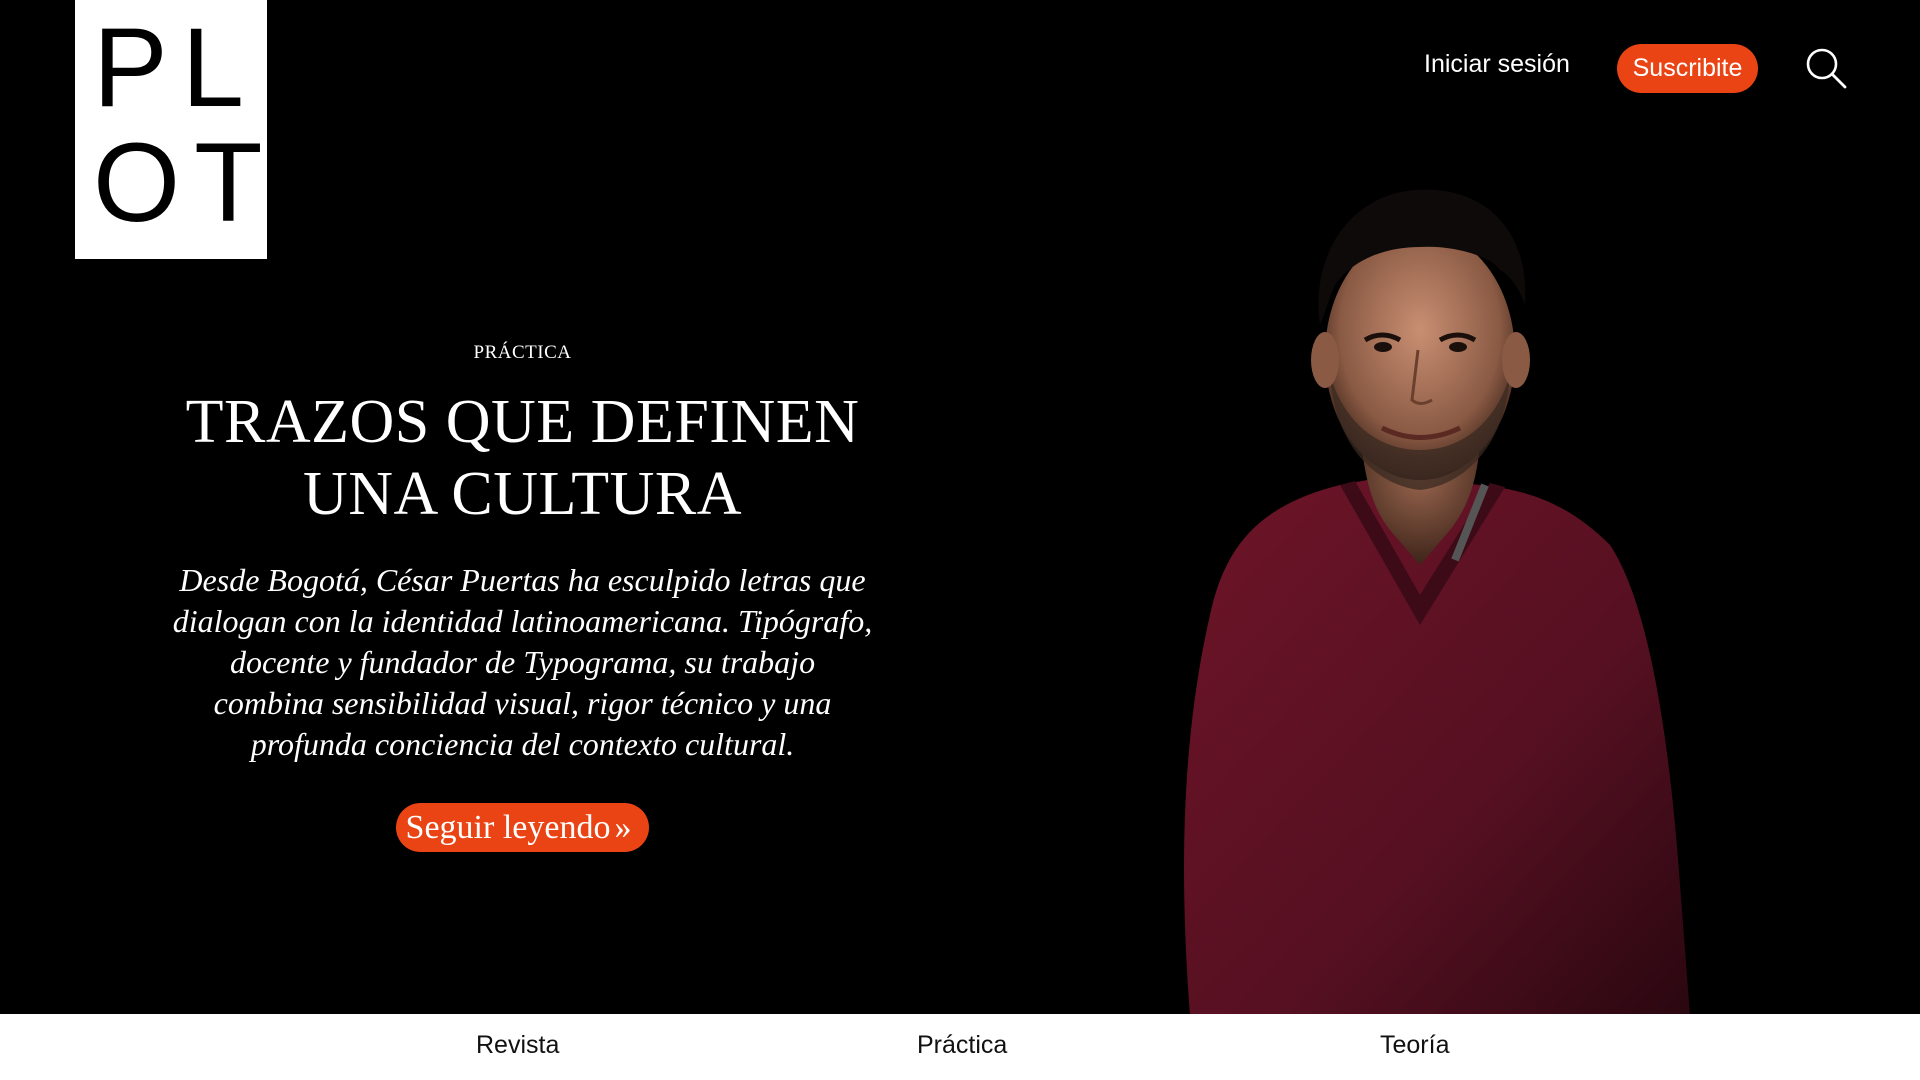 This screenshot has width=1920, height=1080. Describe the element at coordinates (1687, 68) in the screenshot. I see `subscribe-button: Suscribite` at that location.